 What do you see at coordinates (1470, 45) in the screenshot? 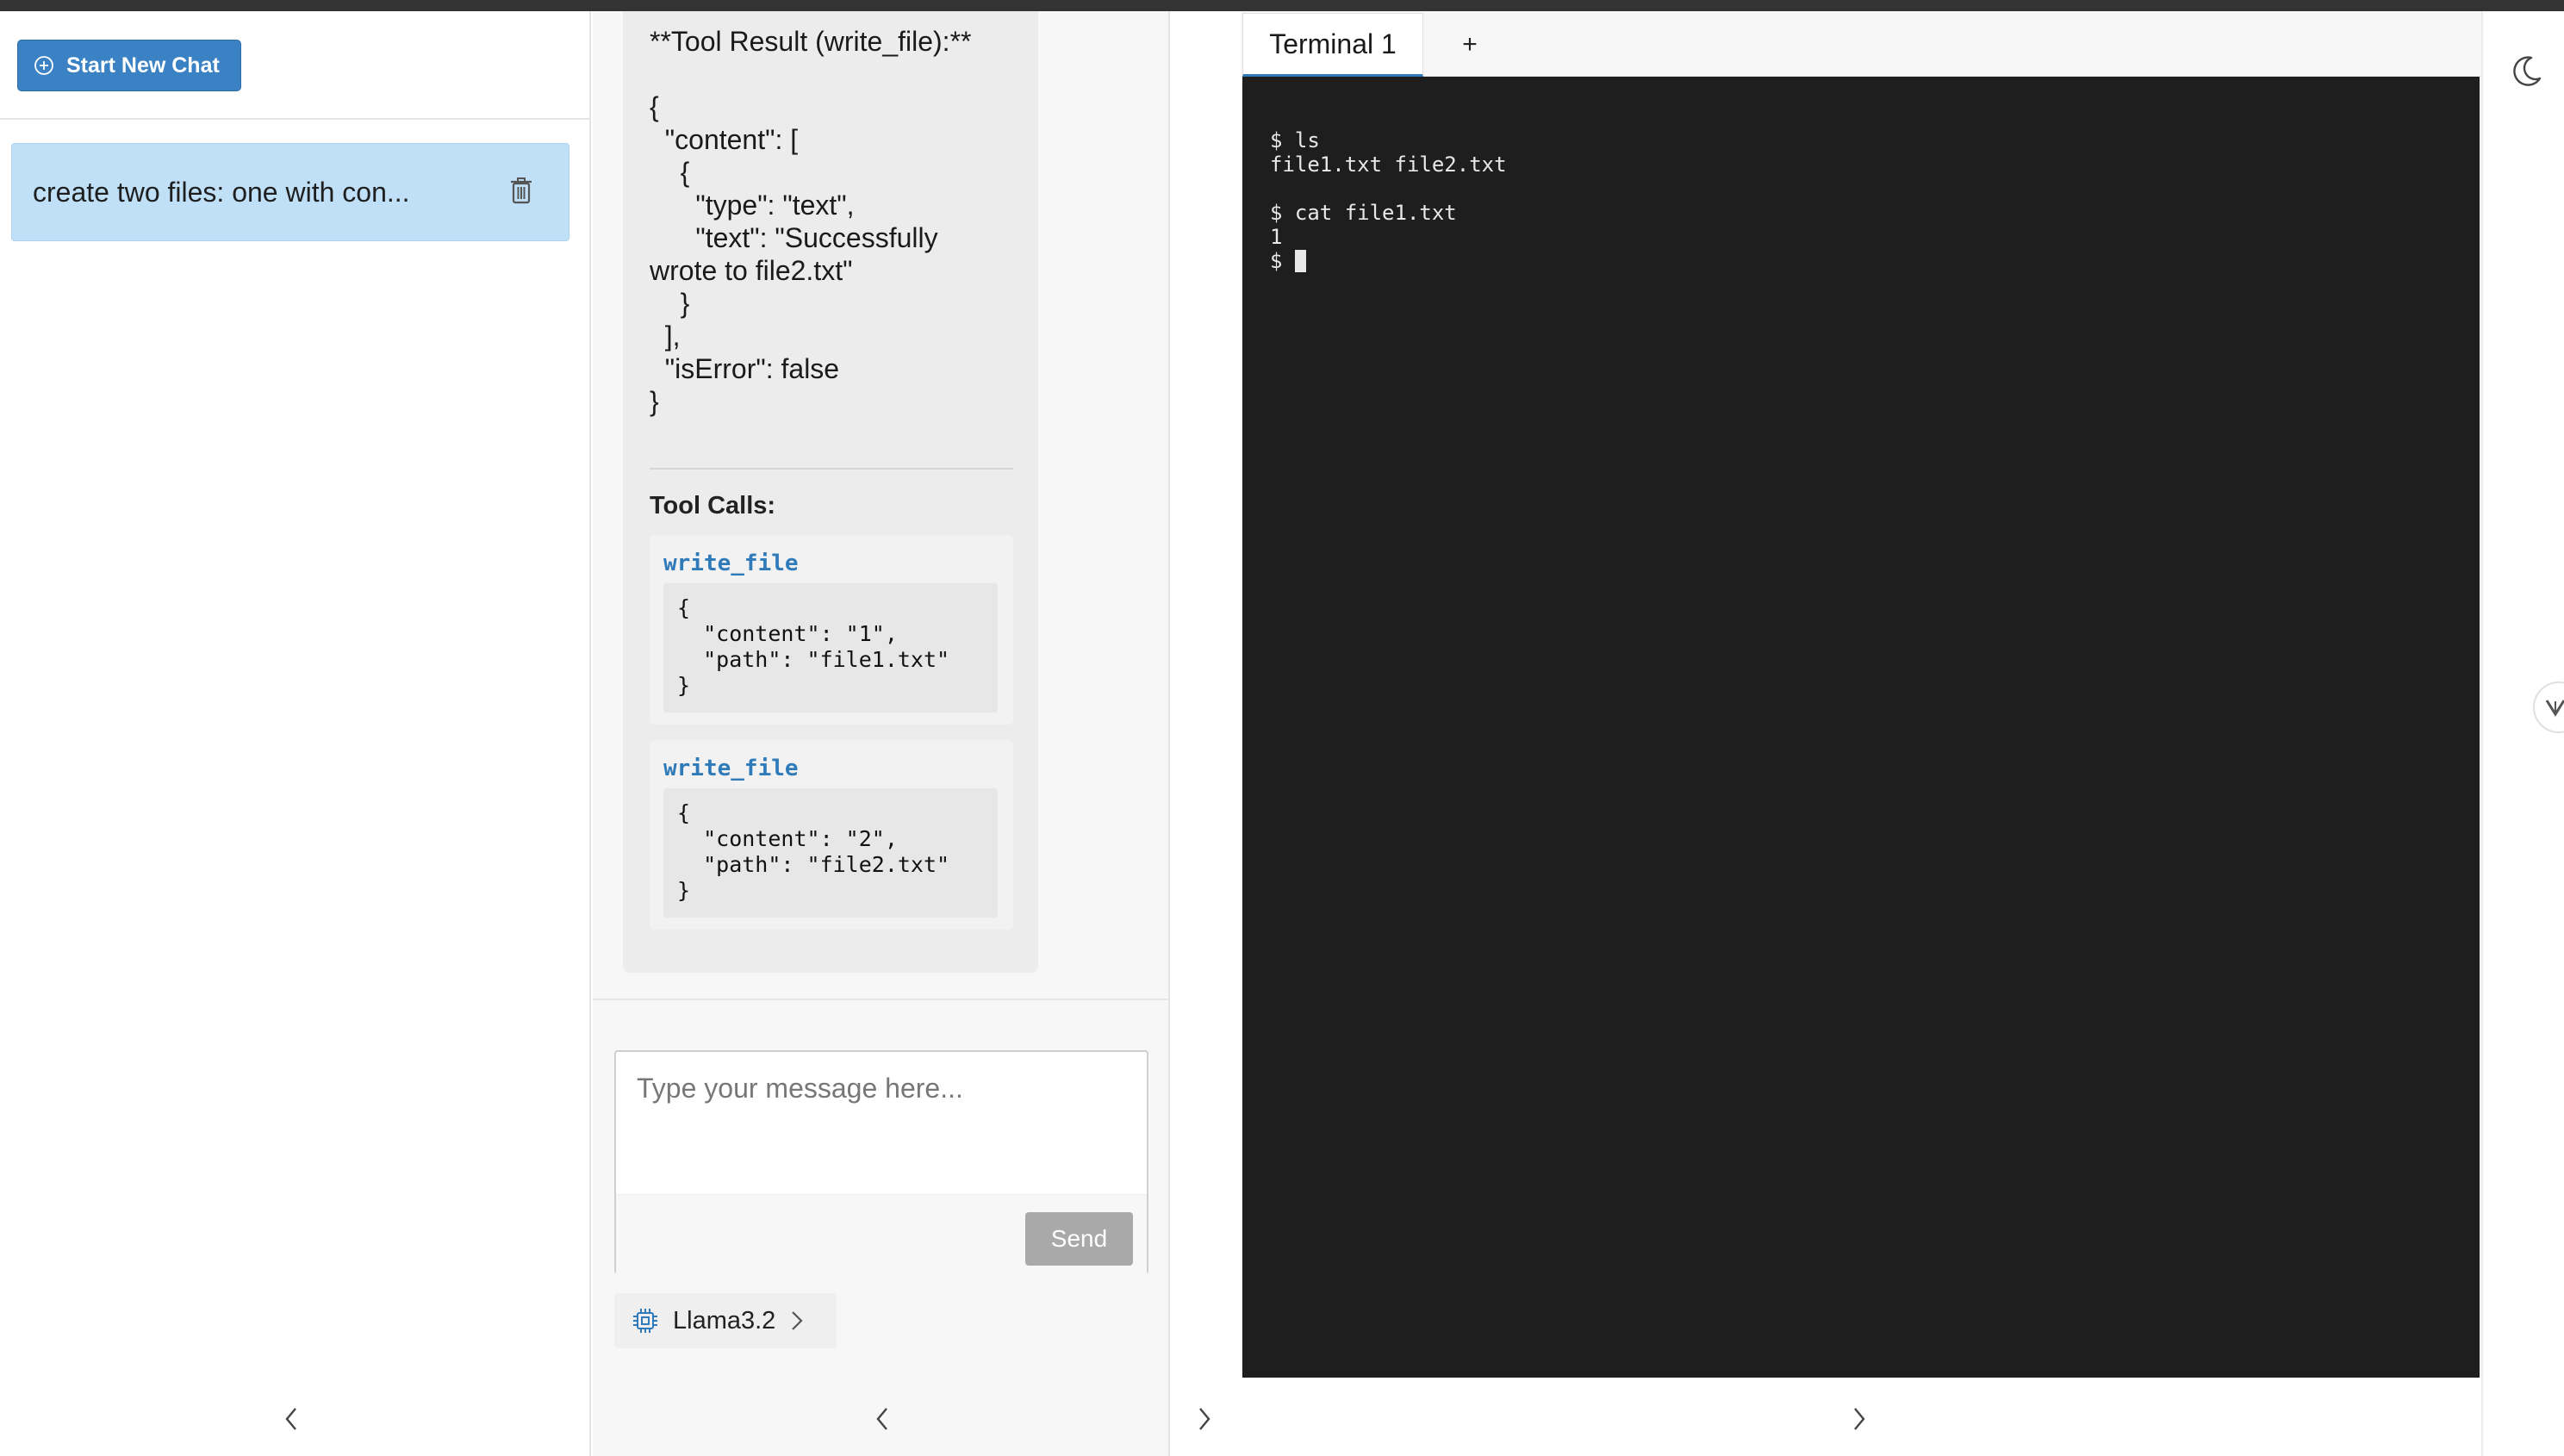
I see `add-terminal-tab-button: +` at bounding box center [1470, 45].